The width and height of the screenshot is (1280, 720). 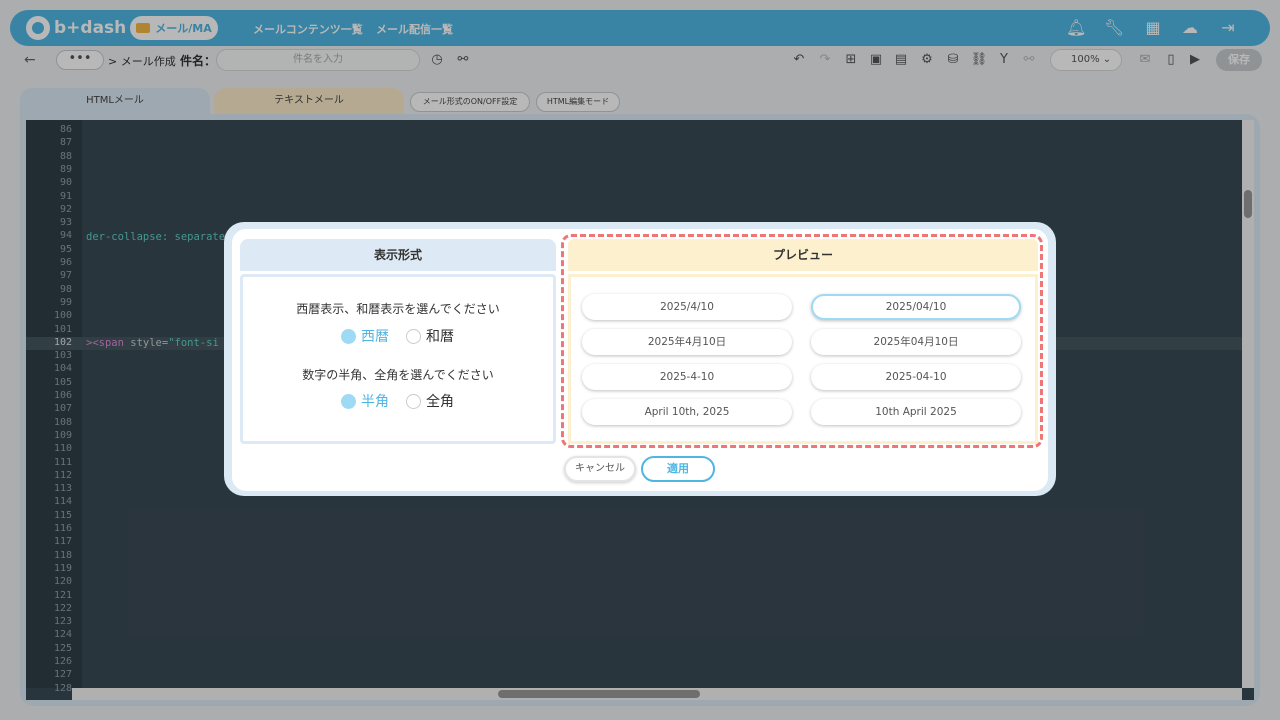 I want to click on apply-button: 適用, so click(x=678, y=469).